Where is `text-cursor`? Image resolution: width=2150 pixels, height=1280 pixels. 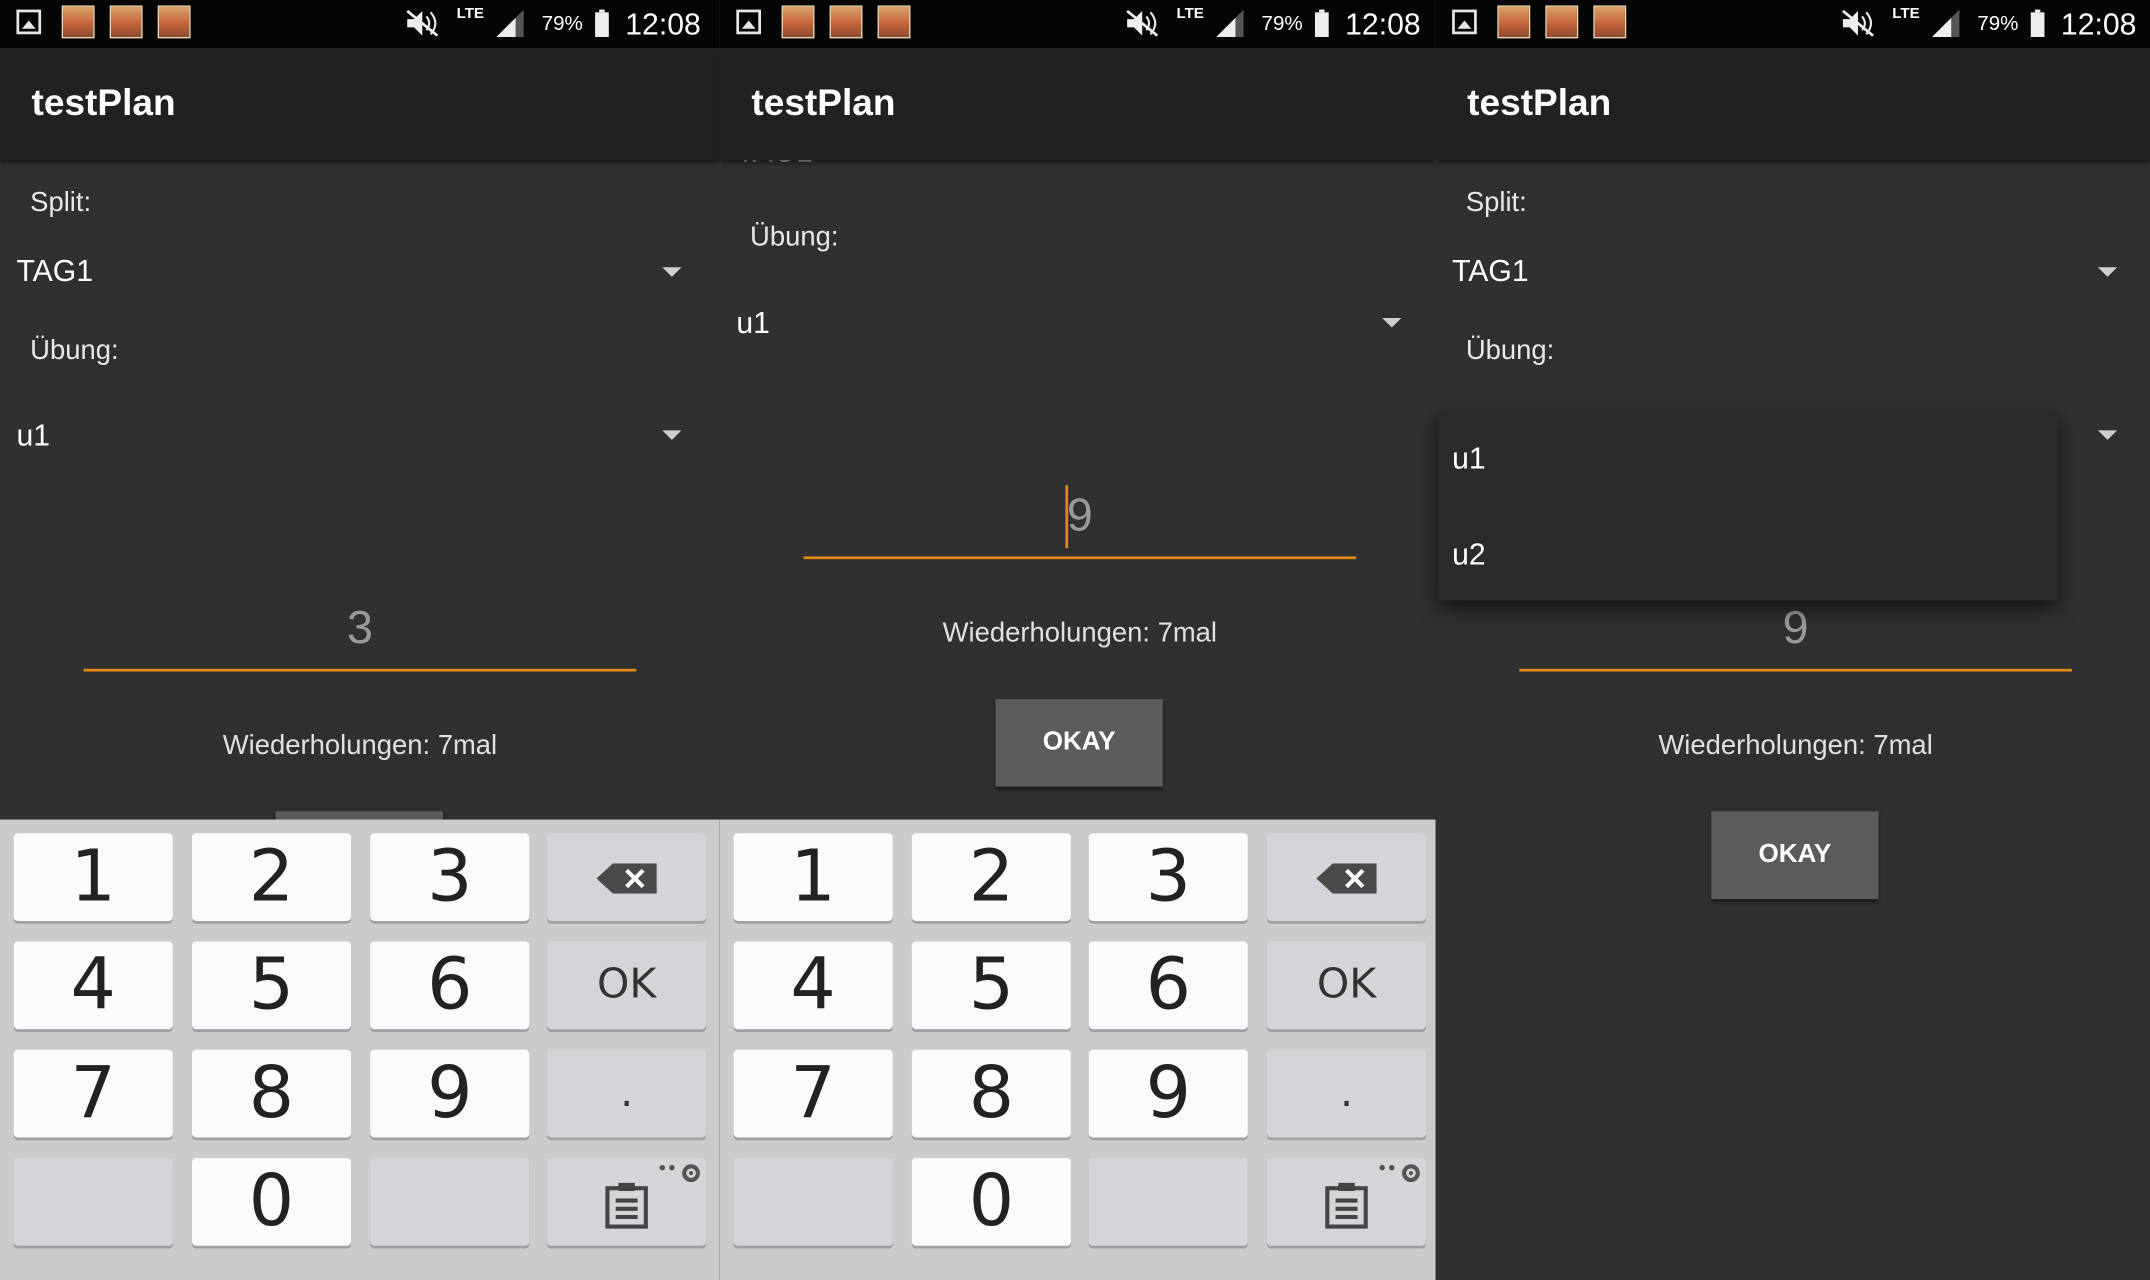 text-cursor is located at coordinates (1067, 517).